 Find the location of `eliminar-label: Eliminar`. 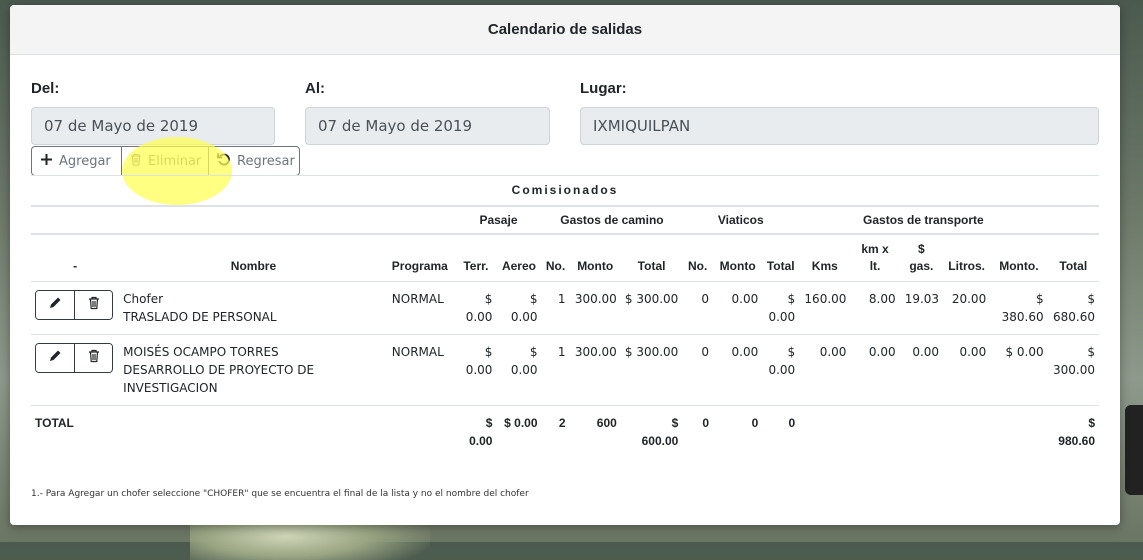

eliminar-label: Eliminar is located at coordinates (175, 161).